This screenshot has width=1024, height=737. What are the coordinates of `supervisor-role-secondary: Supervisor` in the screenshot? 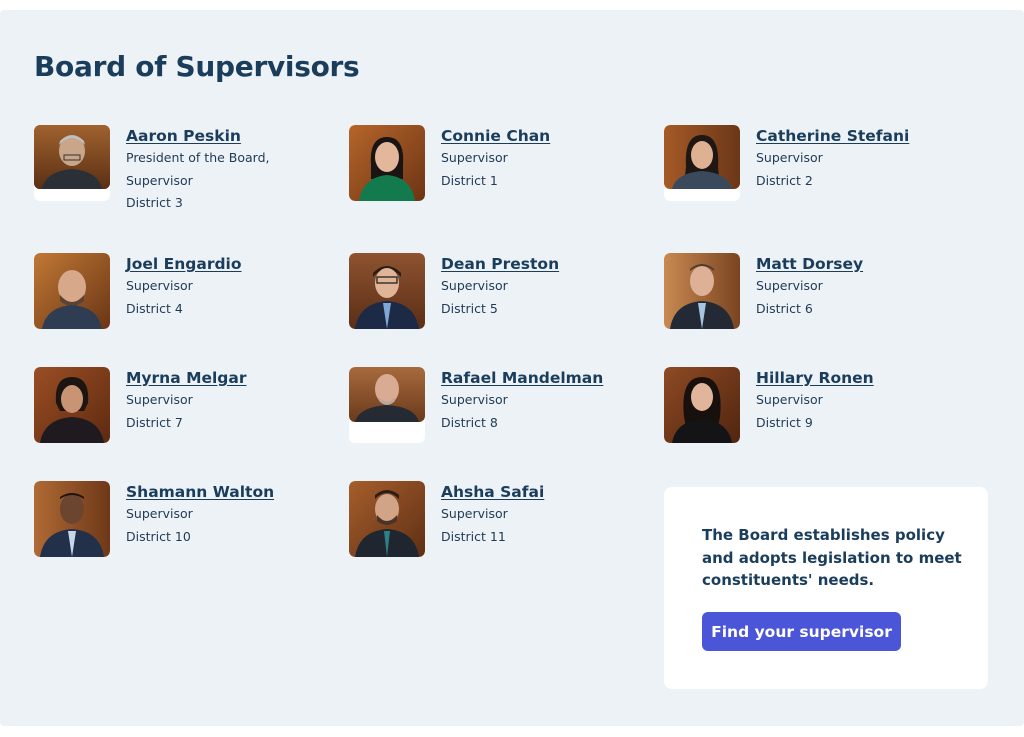 It's located at (159, 180).